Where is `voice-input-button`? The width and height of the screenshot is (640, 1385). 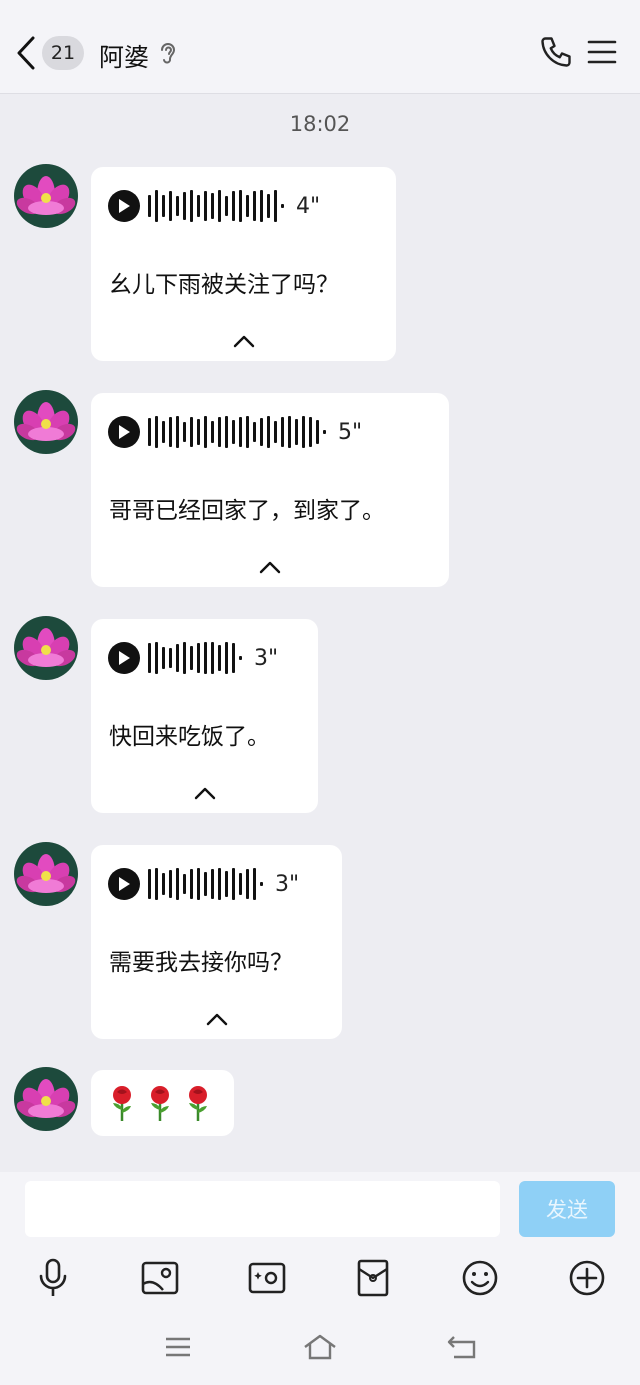 voice-input-button is located at coordinates (53, 1278).